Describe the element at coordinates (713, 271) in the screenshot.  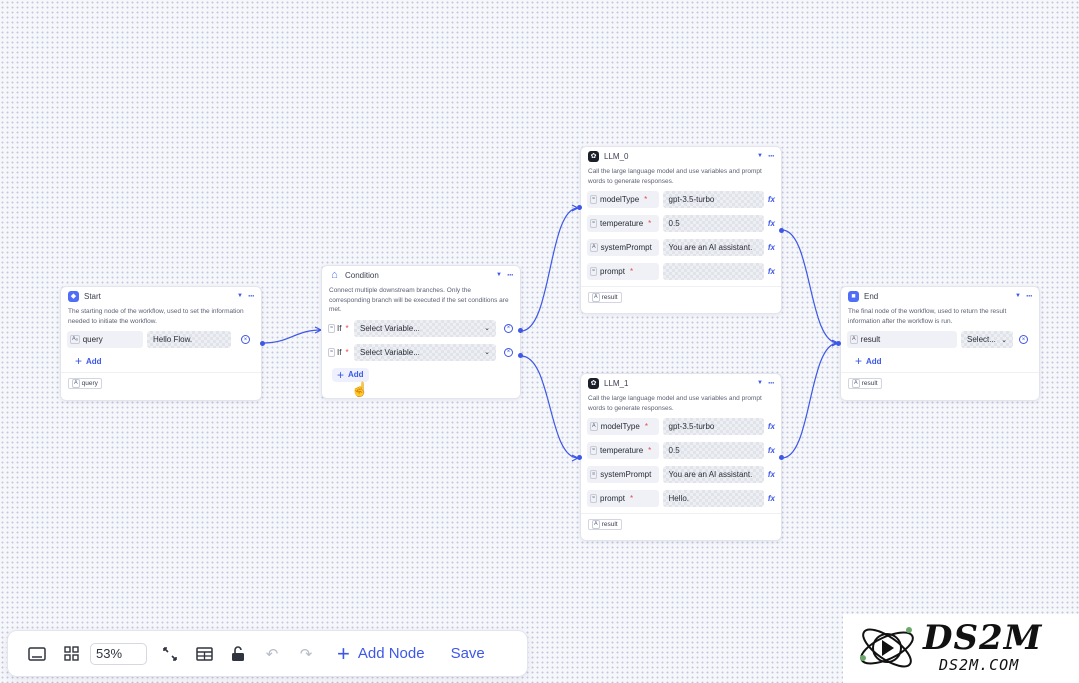
I see `param-value-input` at that location.